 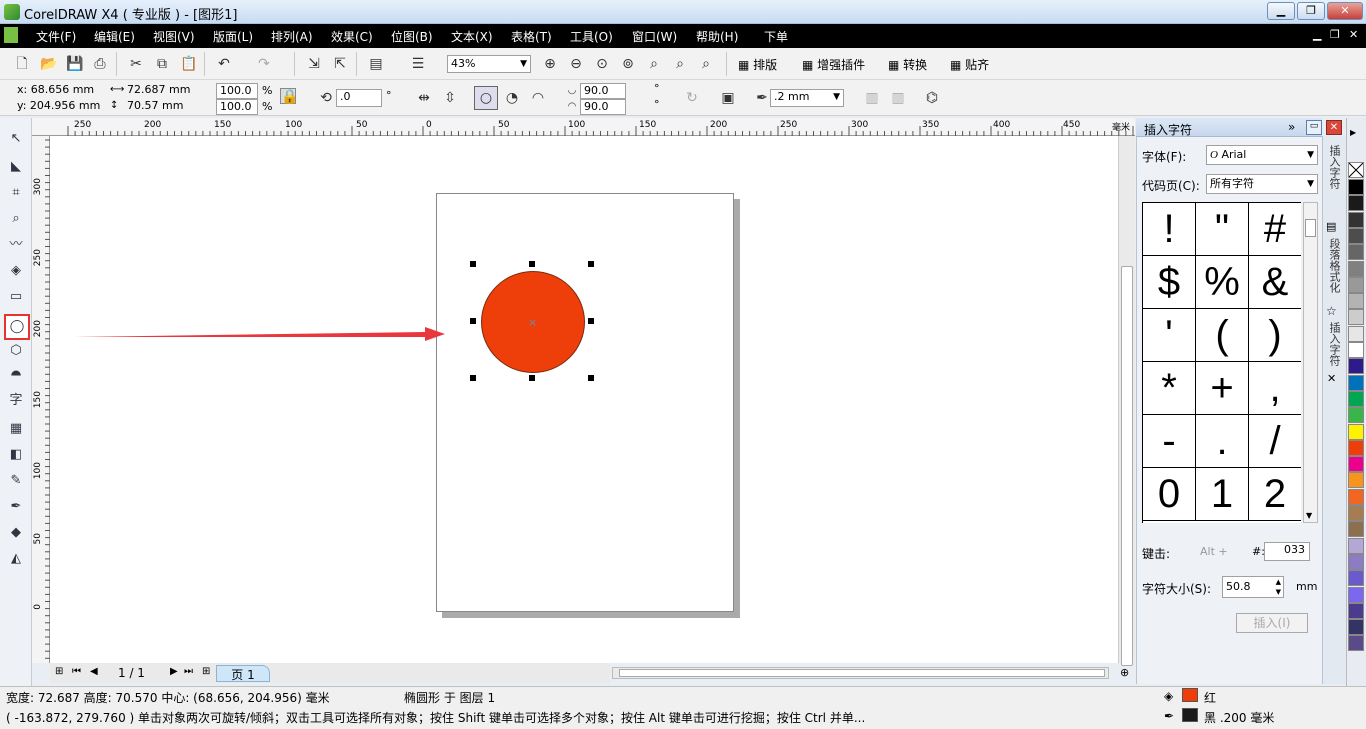 I want to click on pick-tool-icon: ↖, so click(x=16, y=139).